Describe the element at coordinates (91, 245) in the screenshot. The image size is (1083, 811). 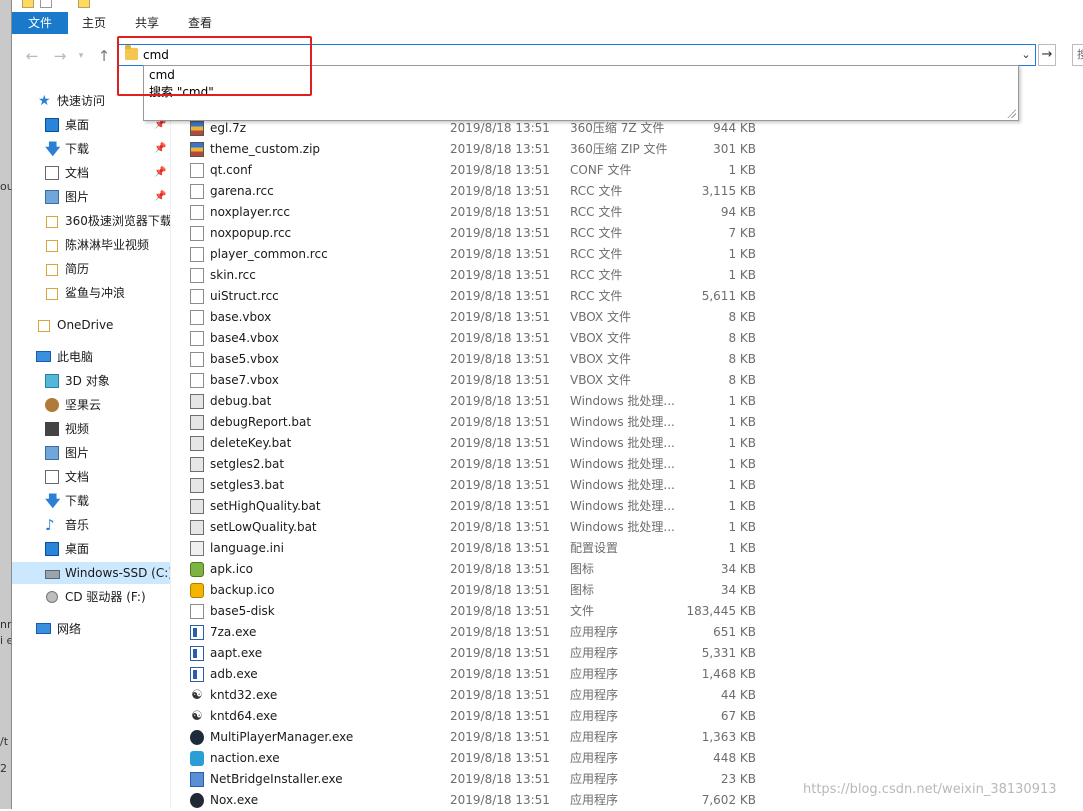
I see `sidebar-item-folder: 陈淋淋毕业视频` at that location.